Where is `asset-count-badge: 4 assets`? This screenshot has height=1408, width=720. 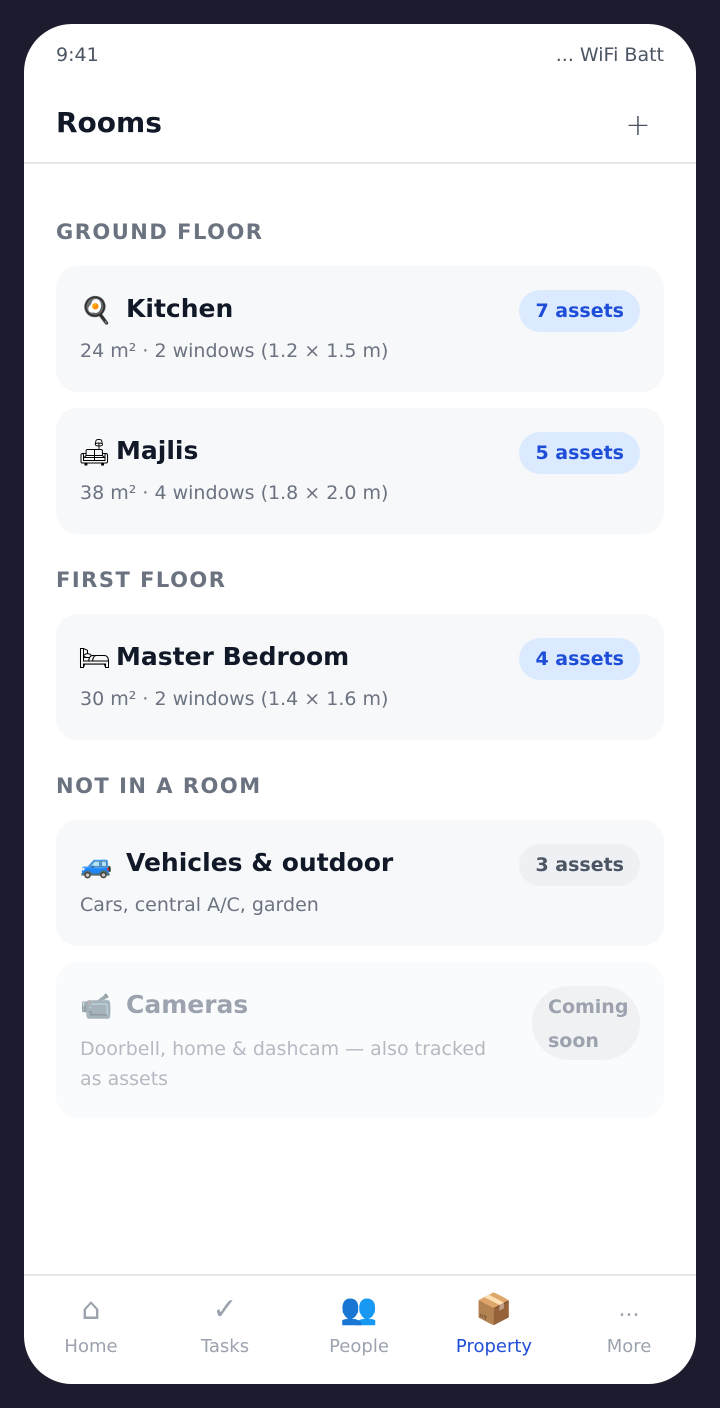
asset-count-badge: 4 assets is located at coordinates (579, 659).